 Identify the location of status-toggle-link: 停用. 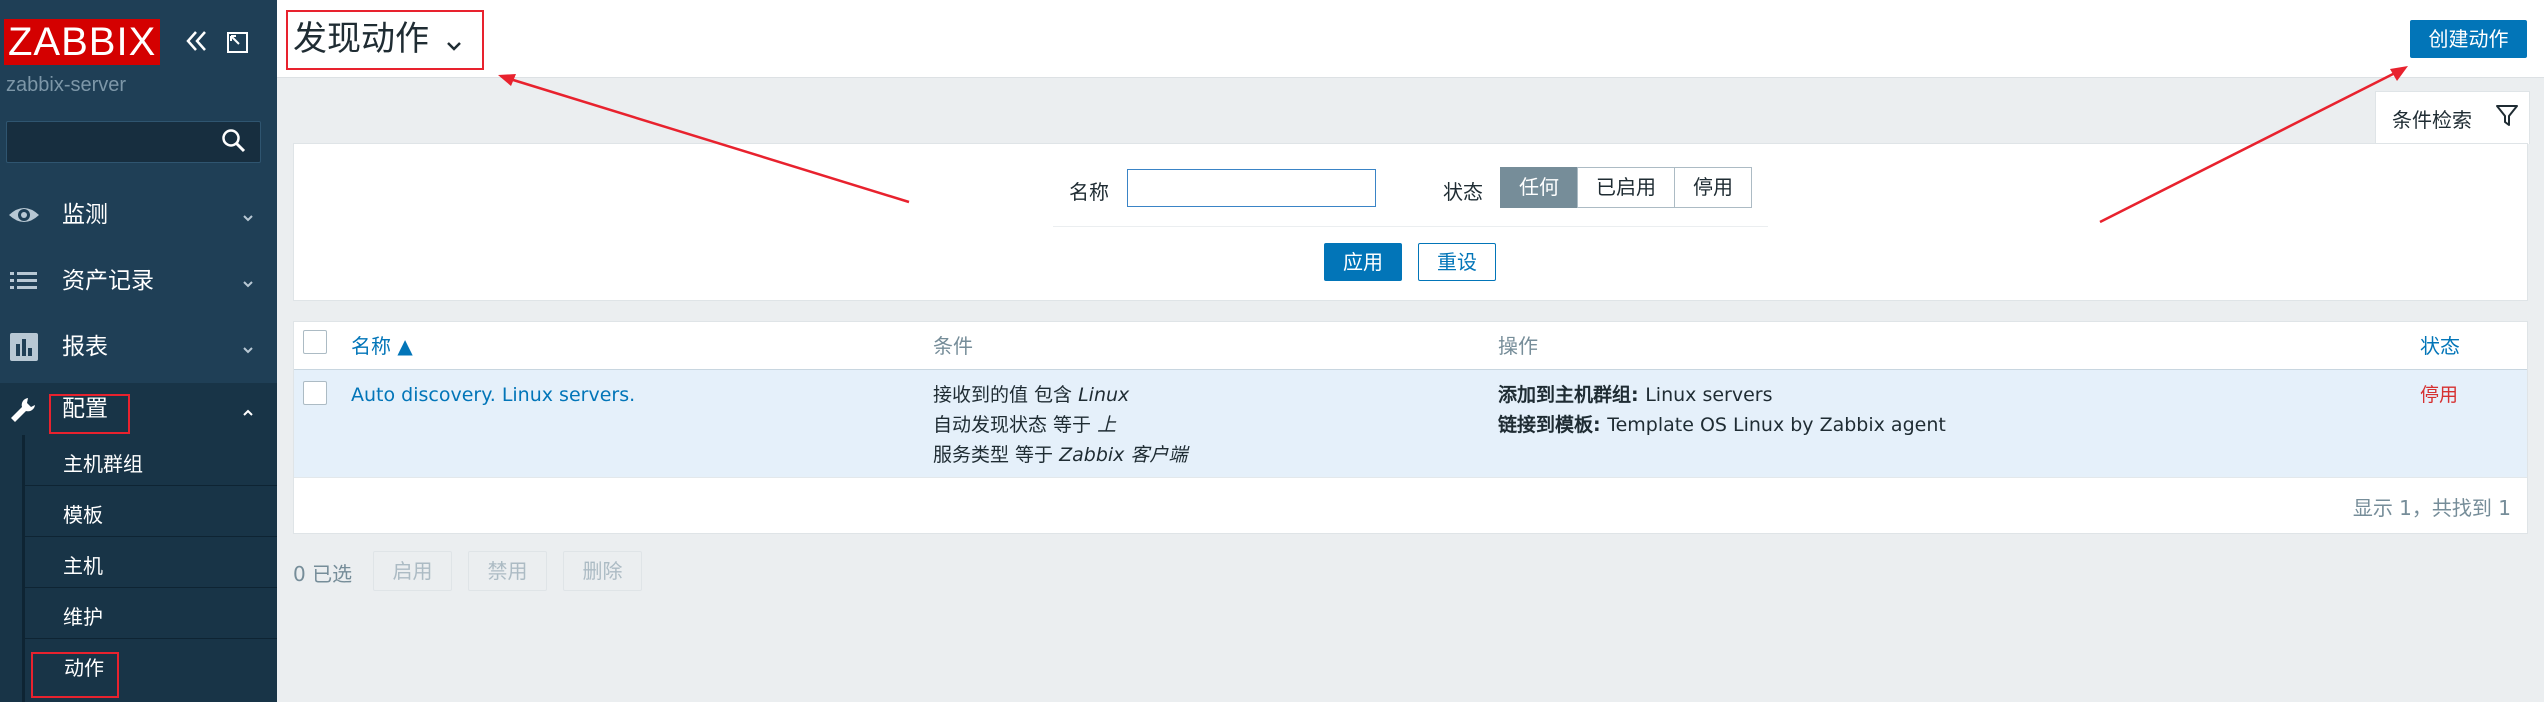
(2439, 395).